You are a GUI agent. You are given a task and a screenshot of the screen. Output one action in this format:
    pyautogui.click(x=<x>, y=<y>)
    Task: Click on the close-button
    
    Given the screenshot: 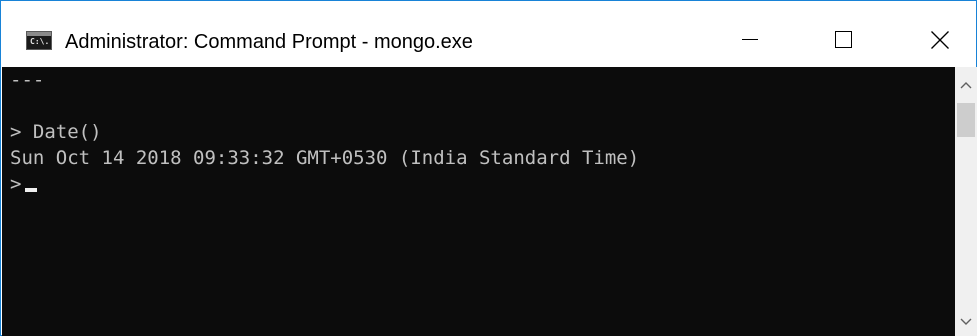 What is the action you would take?
    pyautogui.click(x=939, y=40)
    